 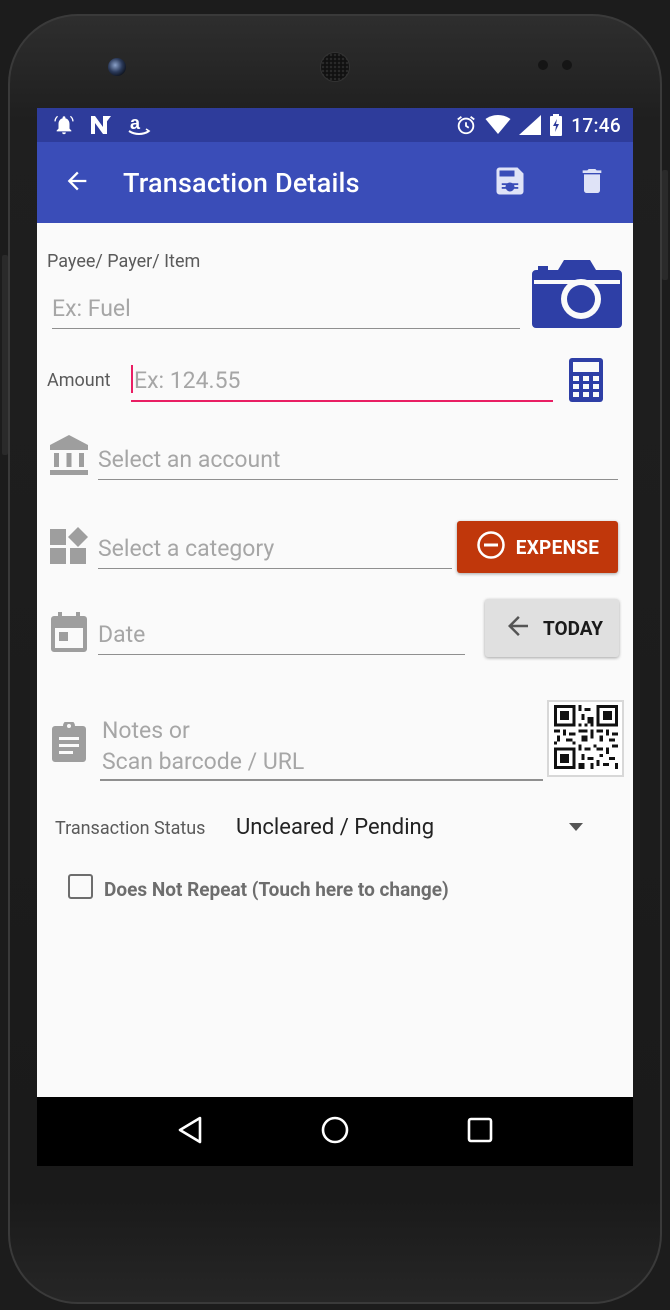 What do you see at coordinates (135, 123) in the screenshot?
I see `svg-text: a` at bounding box center [135, 123].